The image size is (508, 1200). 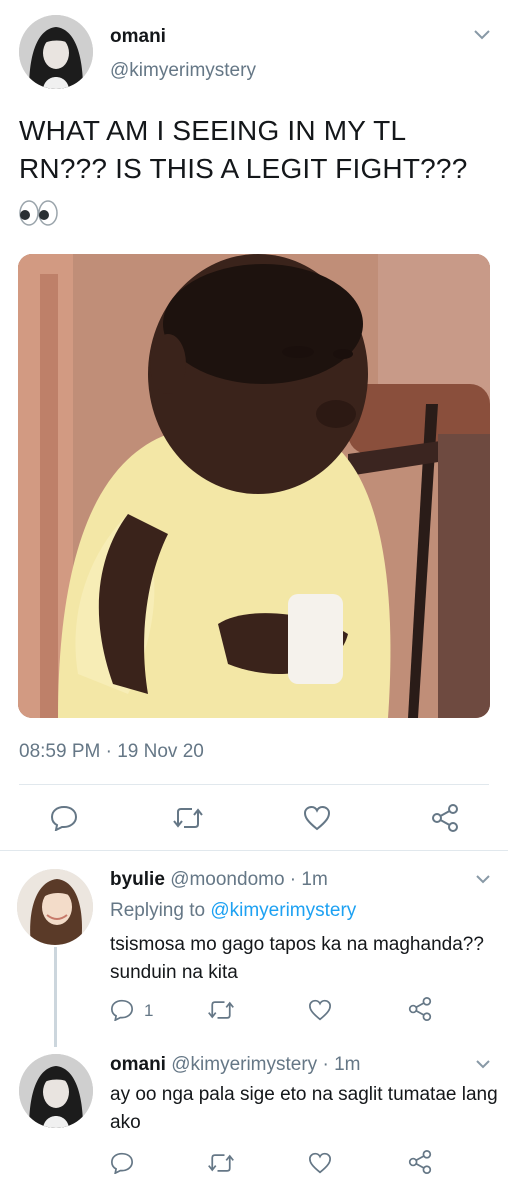 I want to click on reply-count: 1, so click(x=149, y=1010).